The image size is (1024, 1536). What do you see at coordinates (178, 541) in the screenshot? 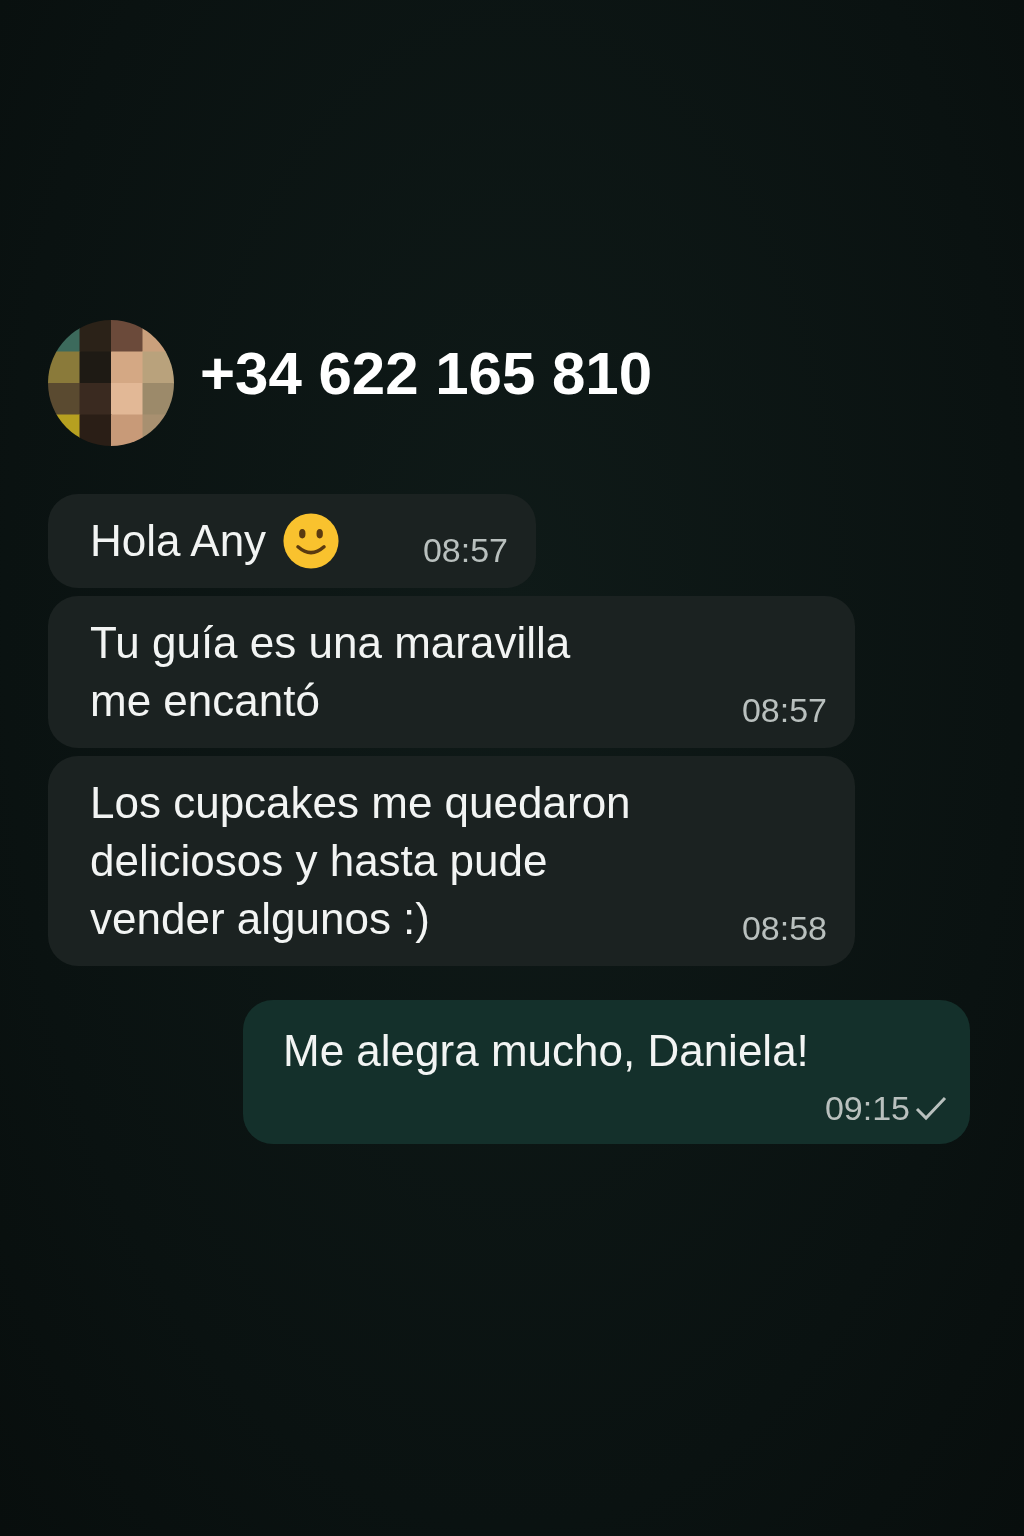
I see `message-text: Hola Any` at bounding box center [178, 541].